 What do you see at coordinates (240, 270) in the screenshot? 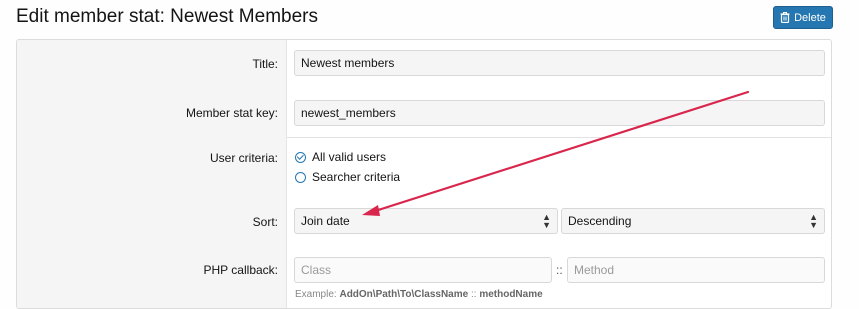
I see `callback-label: PHP callback:` at bounding box center [240, 270].